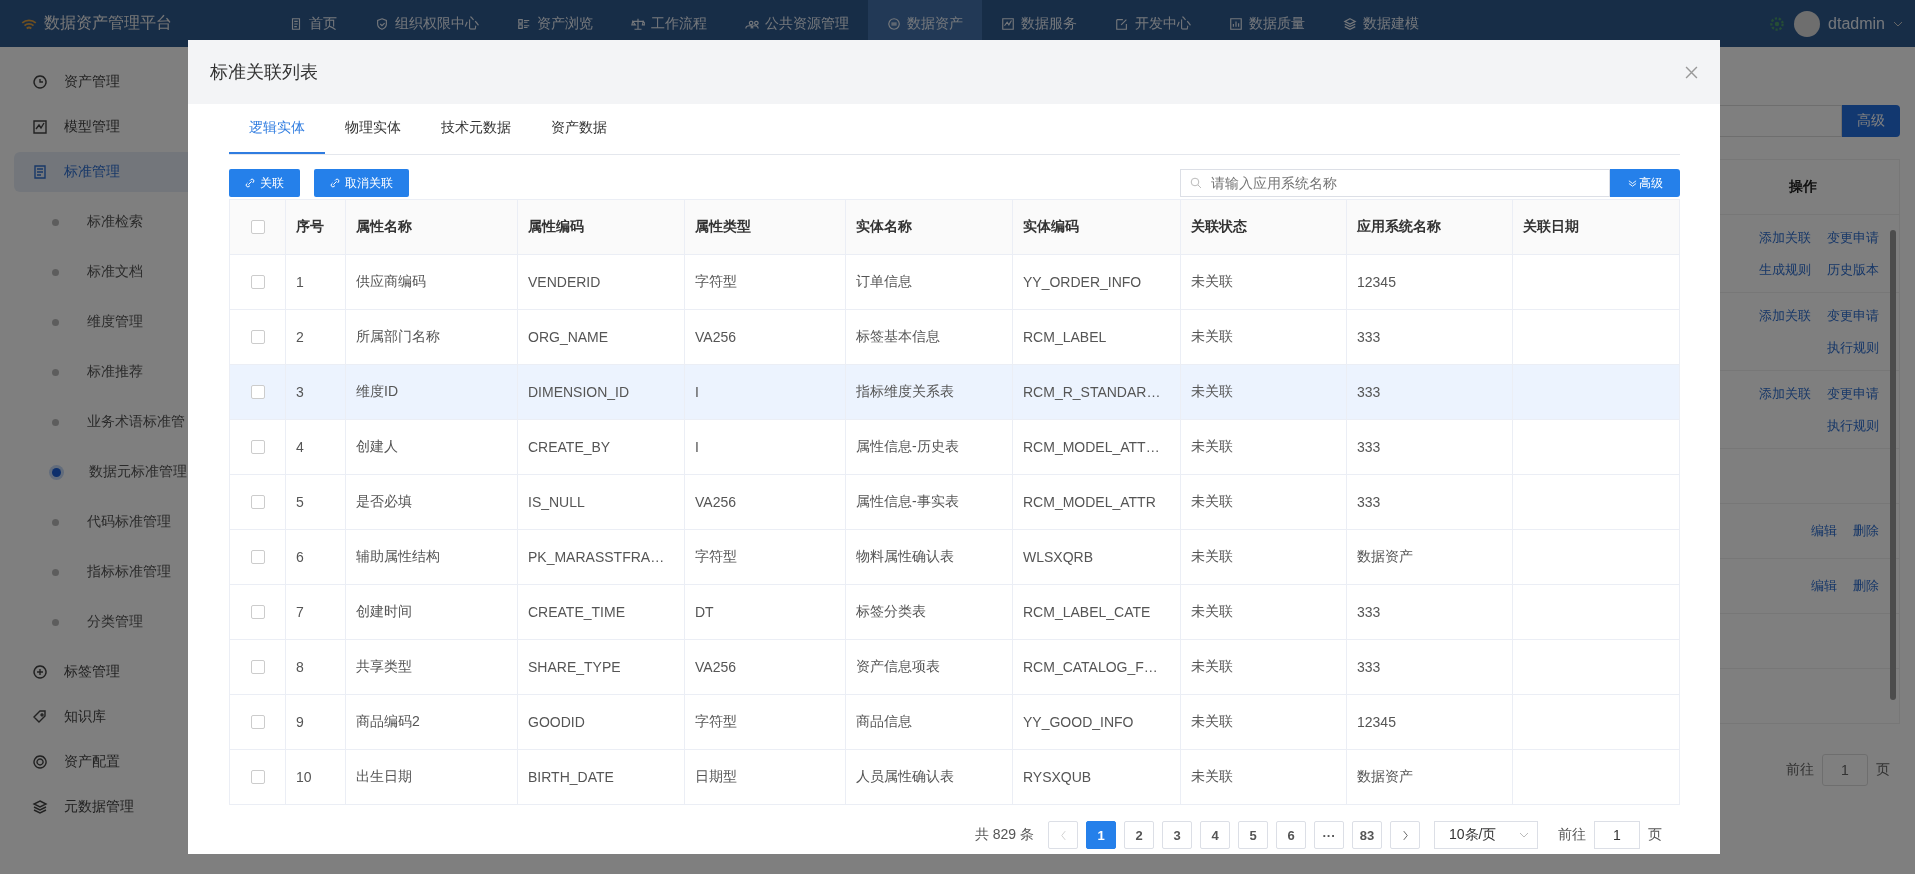  What do you see at coordinates (382, 23) in the screenshot?
I see `shield-icon` at bounding box center [382, 23].